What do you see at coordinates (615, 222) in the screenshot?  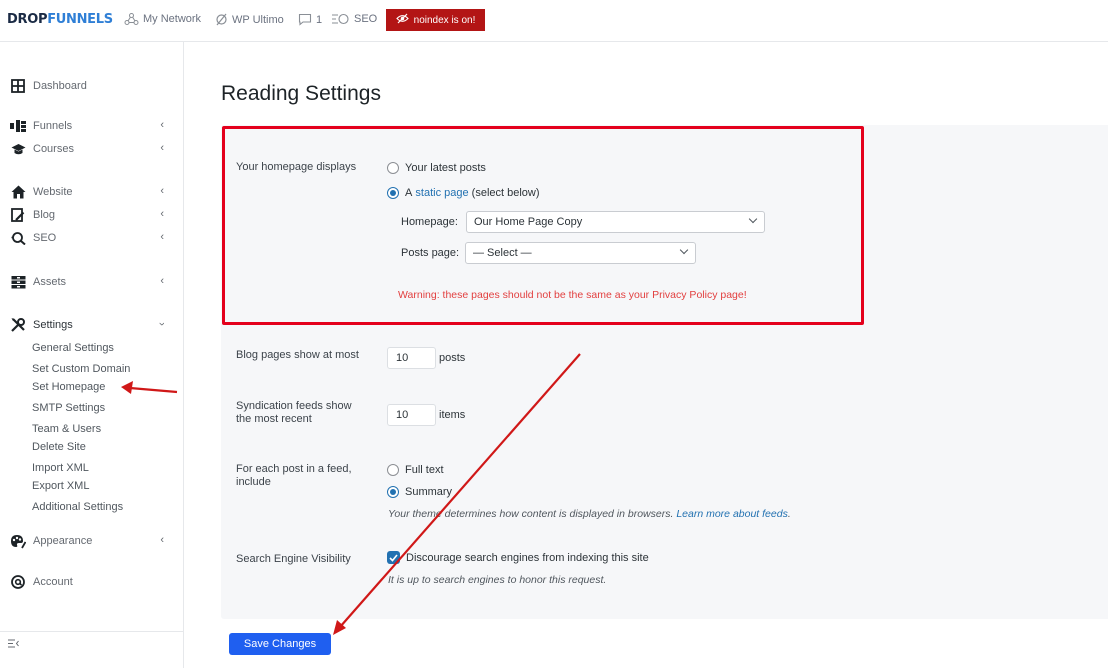 I see `homepage-select: Our Home Page Copy` at bounding box center [615, 222].